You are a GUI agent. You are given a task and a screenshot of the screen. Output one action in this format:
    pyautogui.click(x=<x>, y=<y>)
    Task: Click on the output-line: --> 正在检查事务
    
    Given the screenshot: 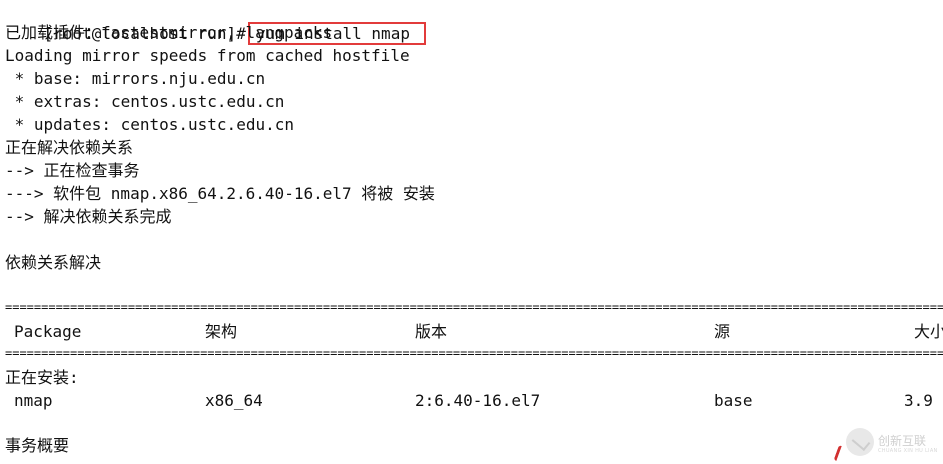 What is the action you would take?
    pyautogui.click(x=72, y=170)
    